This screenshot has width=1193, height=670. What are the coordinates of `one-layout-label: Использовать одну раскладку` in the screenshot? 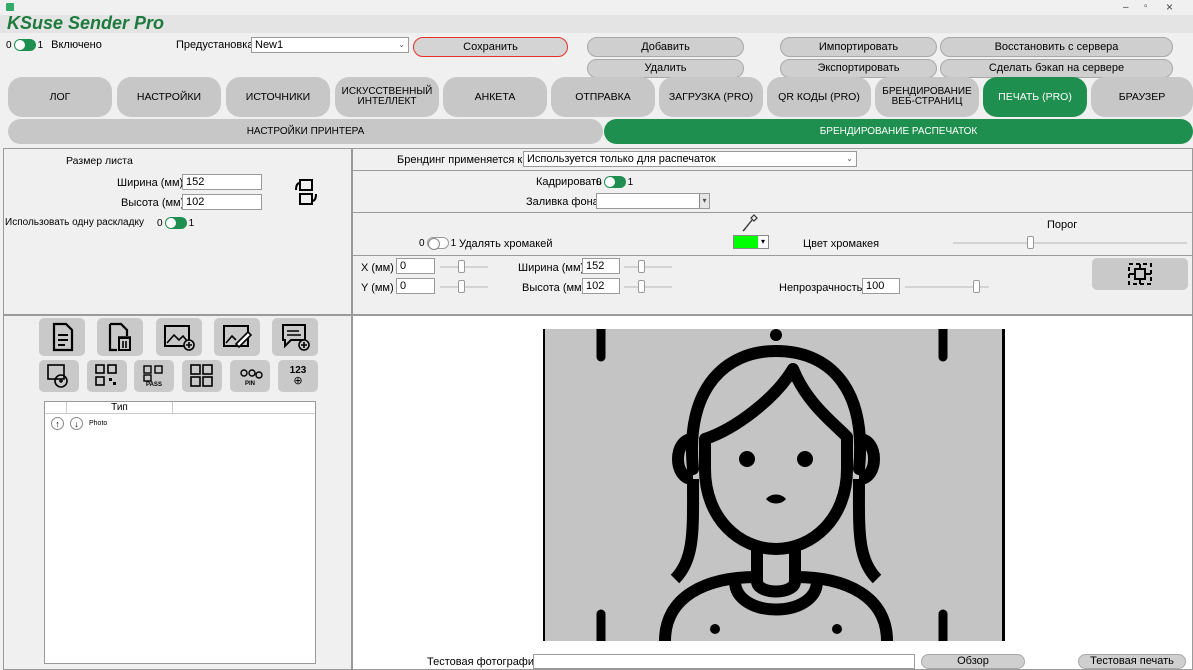 It's located at (74, 222).